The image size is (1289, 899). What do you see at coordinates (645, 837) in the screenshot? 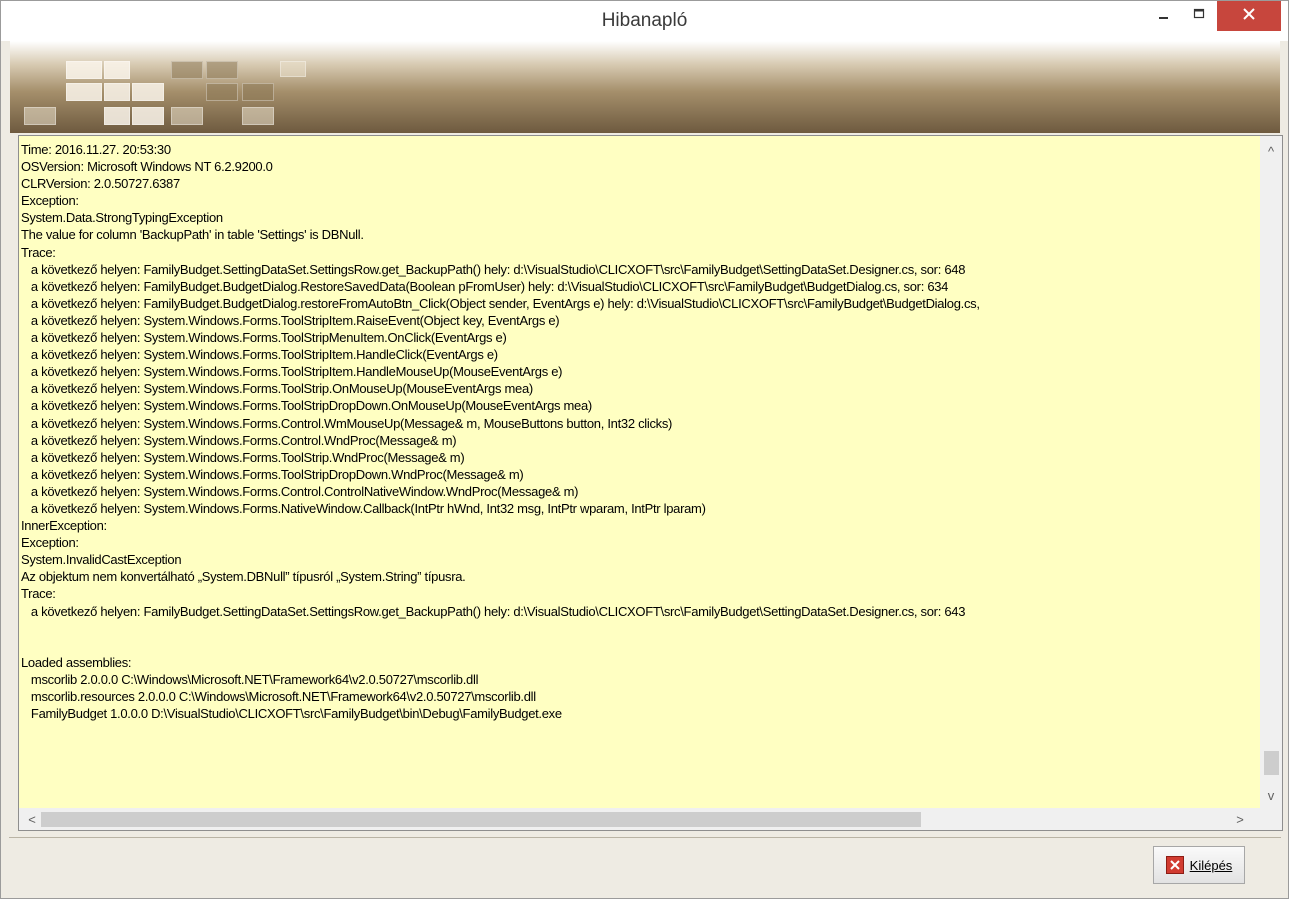
I see `footer-separator` at bounding box center [645, 837].